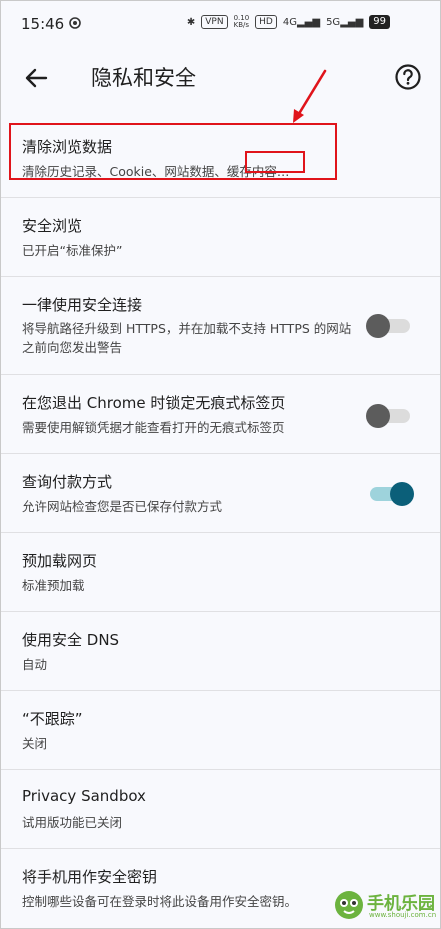 The image size is (441, 929). I want to click on setting-title: 使用安全 DNS, so click(71, 640).